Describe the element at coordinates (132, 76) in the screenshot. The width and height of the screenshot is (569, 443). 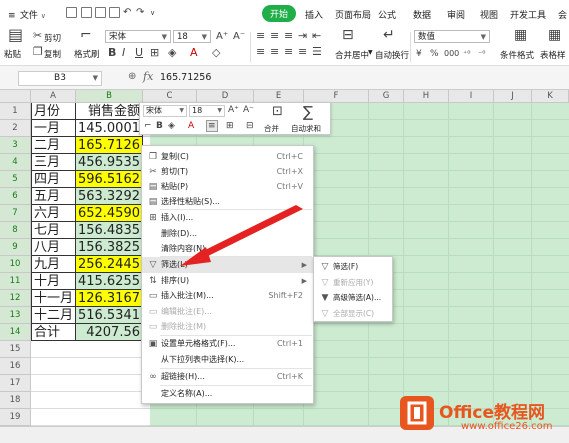
I see `zoom-icon: ⊕` at that location.